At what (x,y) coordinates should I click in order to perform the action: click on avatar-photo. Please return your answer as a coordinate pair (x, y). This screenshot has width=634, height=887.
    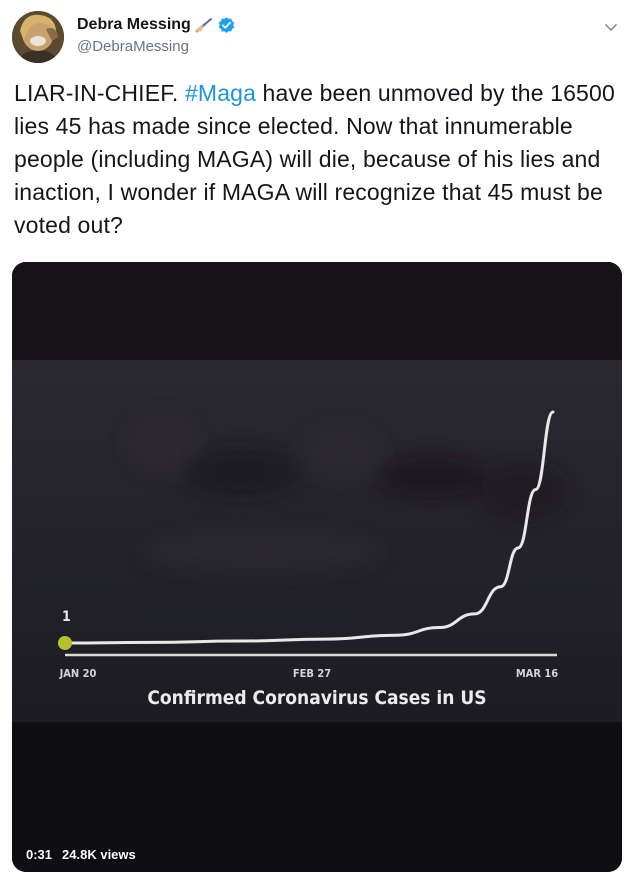
    Looking at the image, I should click on (38, 37).